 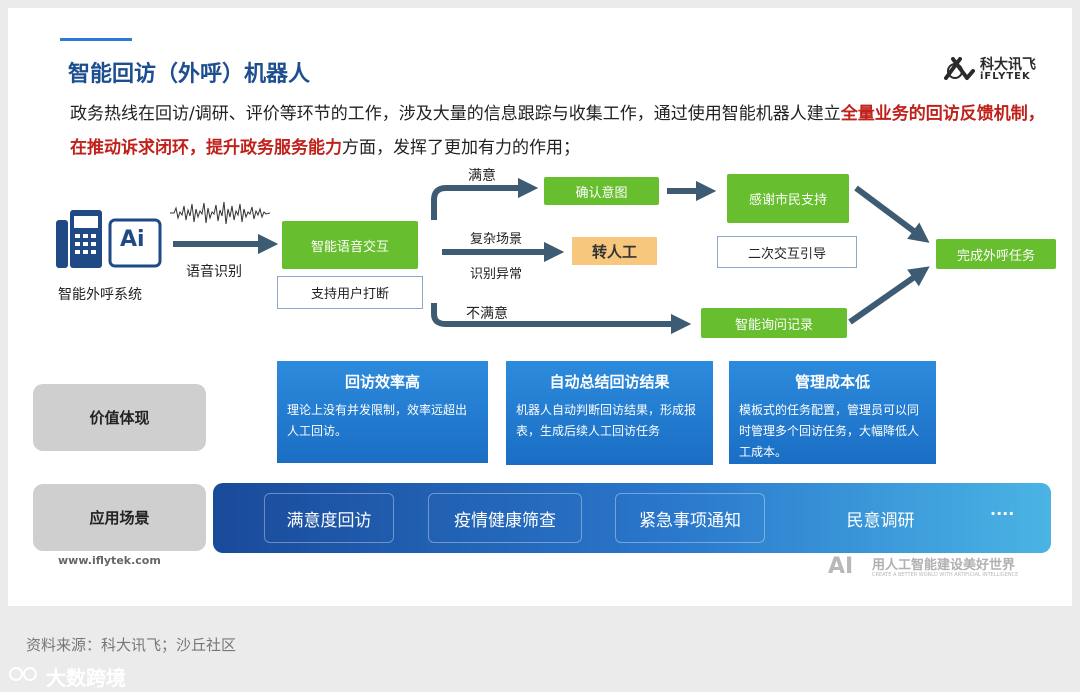 What do you see at coordinates (329, 518) in the screenshot?
I see `scene-pill: 满意度回访` at bounding box center [329, 518].